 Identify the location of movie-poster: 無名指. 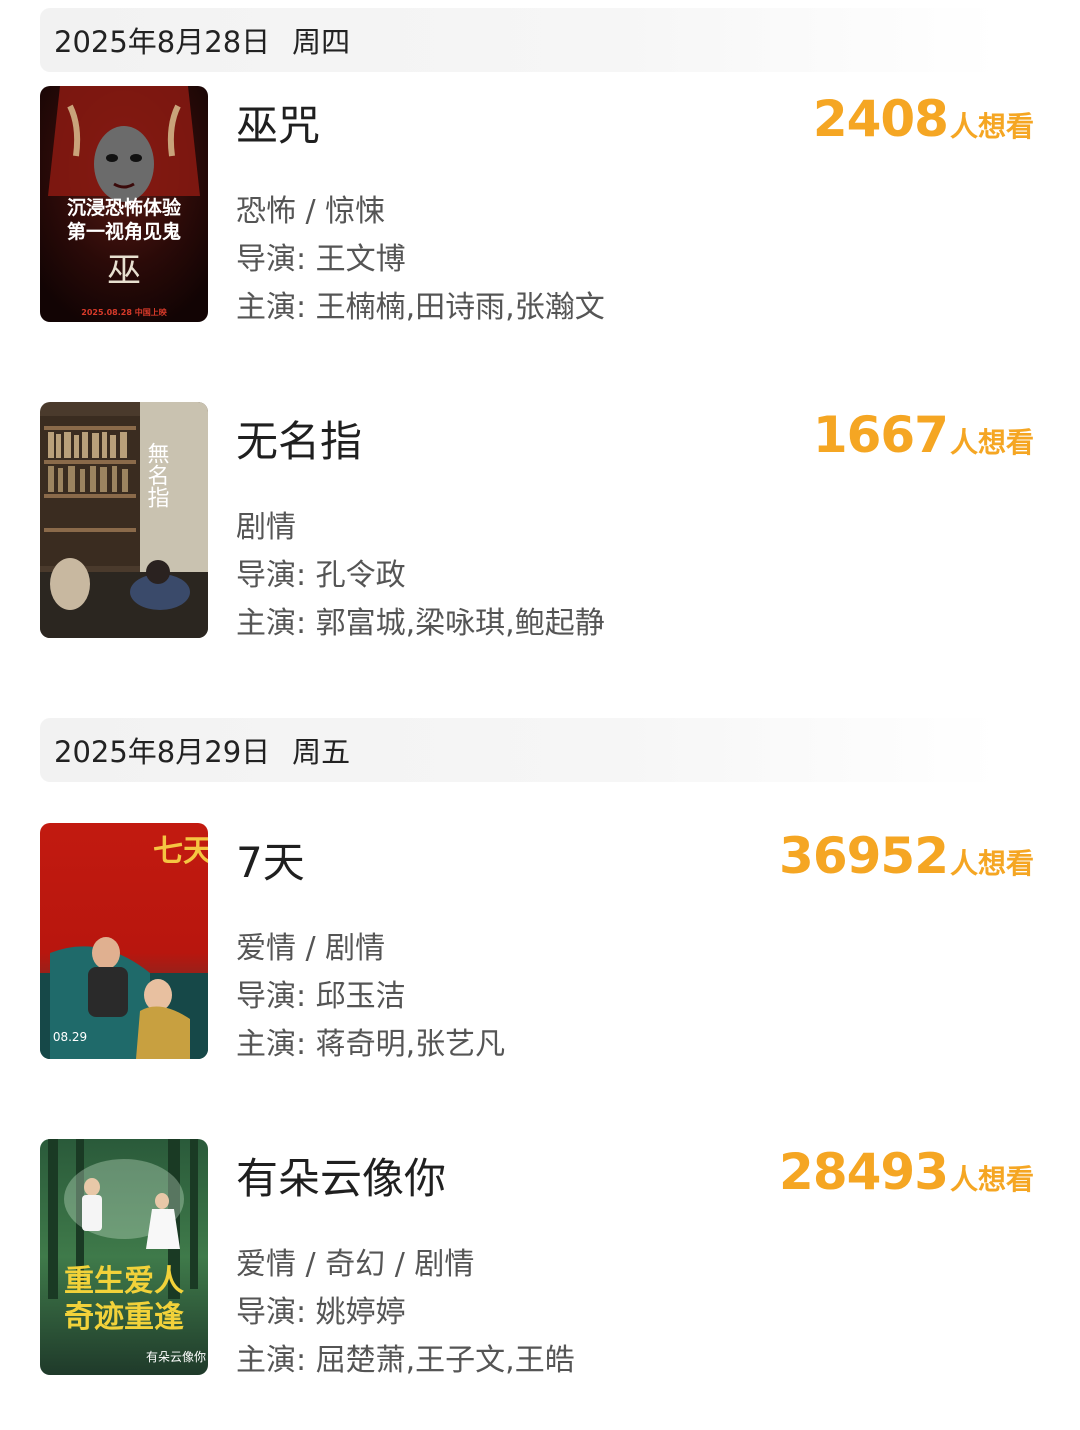
(124, 520).